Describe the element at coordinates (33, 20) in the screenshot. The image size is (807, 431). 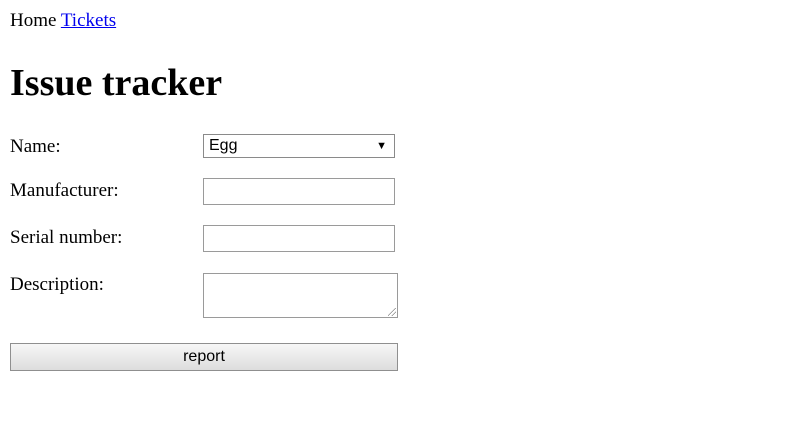
I see `home-text: Home` at that location.